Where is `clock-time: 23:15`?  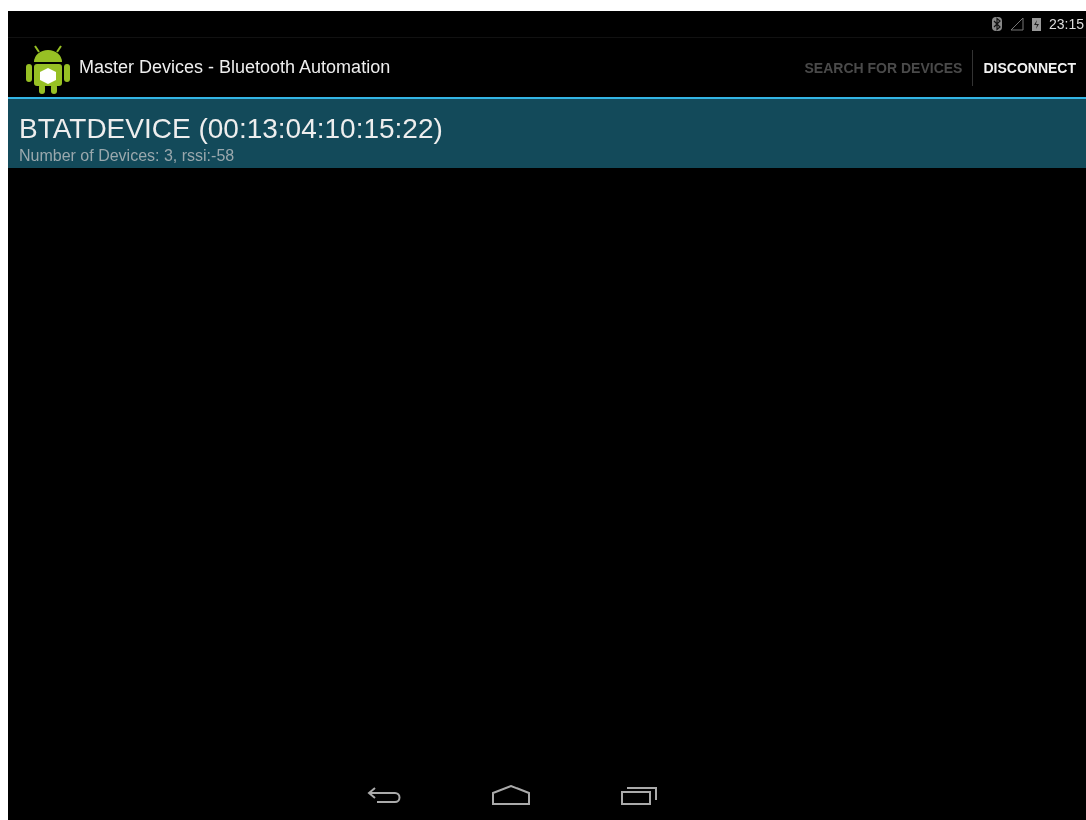 clock-time: 23:15 is located at coordinates (1066, 24).